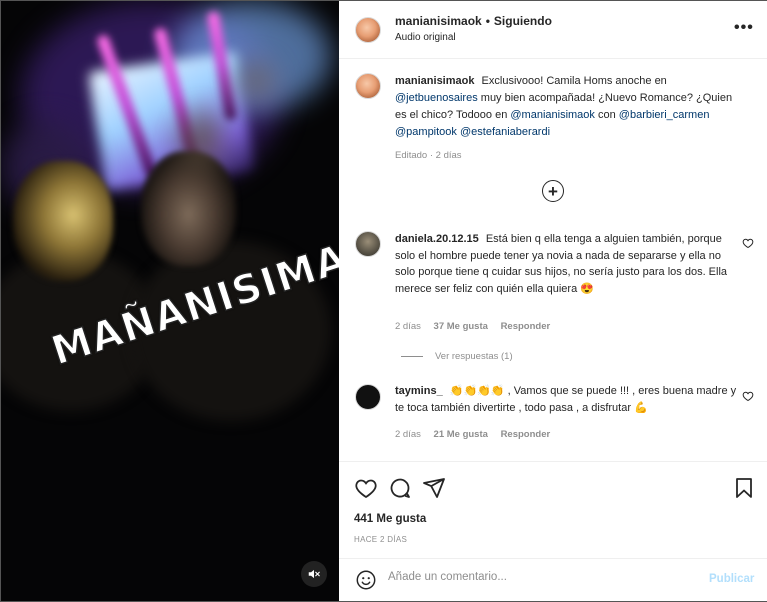 This screenshot has width=767, height=602. Describe the element at coordinates (664, 115) in the screenshot. I see `mention-link: @barbieri_carmen` at that location.